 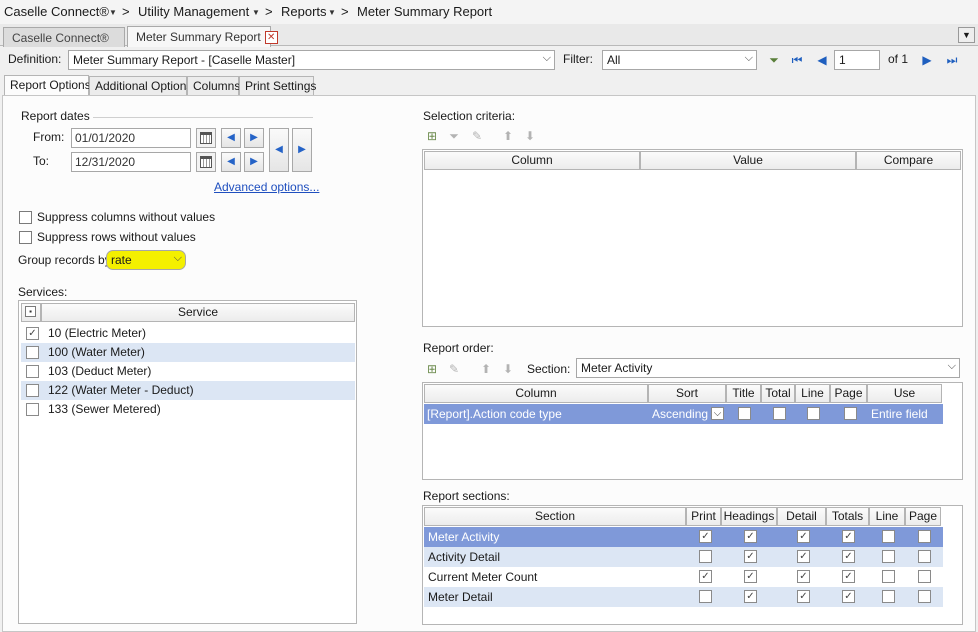 What do you see at coordinates (454, 136) in the screenshot?
I see `filter-criteria-icon: ⏷` at bounding box center [454, 136].